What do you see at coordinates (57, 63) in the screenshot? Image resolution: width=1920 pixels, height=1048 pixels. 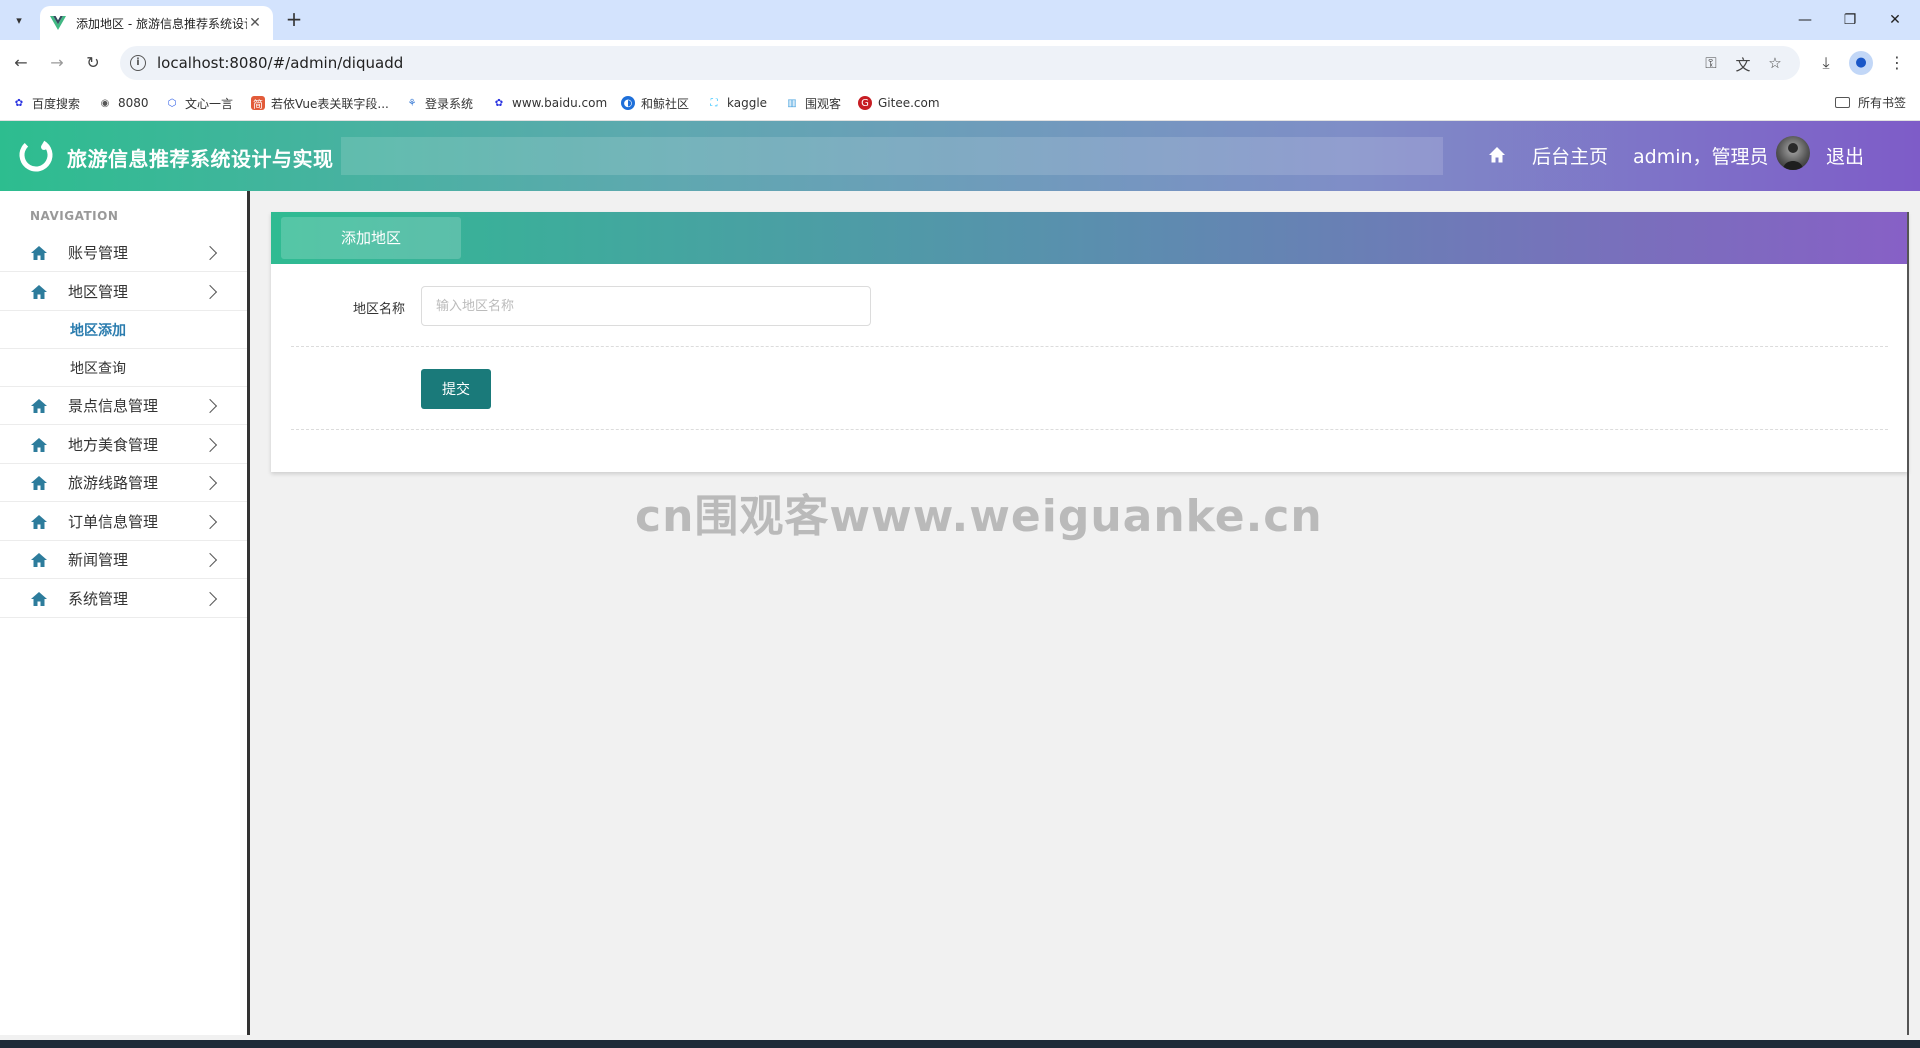 I see `forward-arrow-icon: →` at bounding box center [57, 63].